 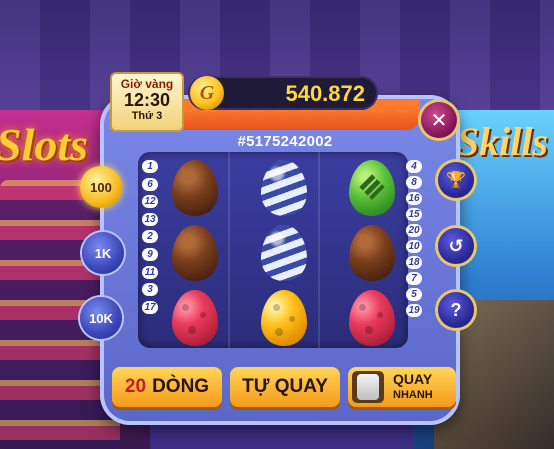 I want to click on gold-coin-icon: G, so click(x=207, y=93).